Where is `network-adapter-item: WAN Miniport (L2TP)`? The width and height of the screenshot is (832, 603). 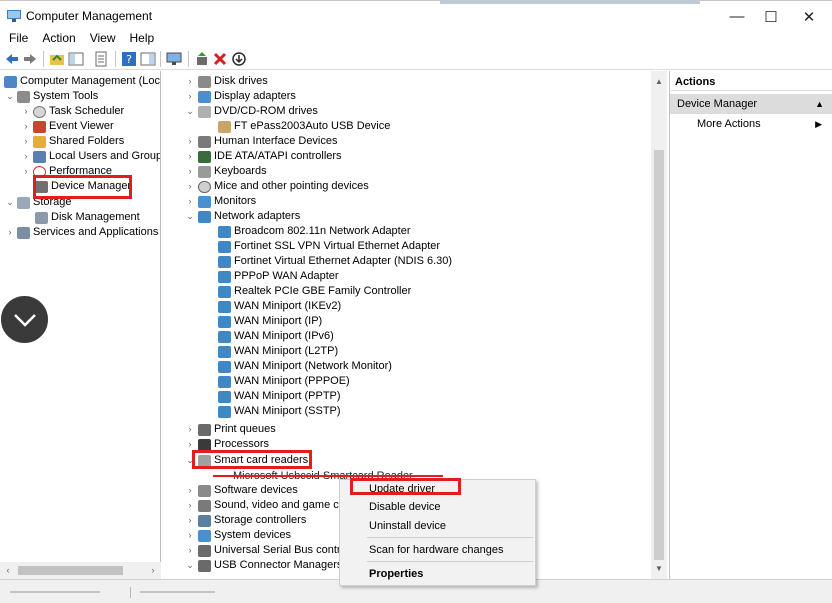
network-adapter-item: WAN Miniport (L2TP) is located at coordinates (277, 351).